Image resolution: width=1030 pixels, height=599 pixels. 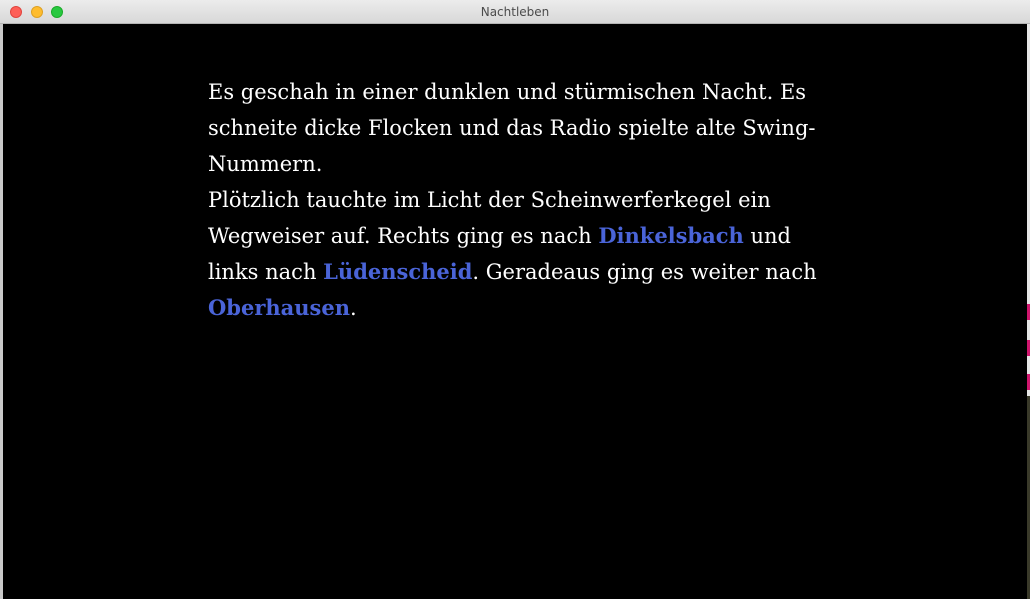 I want to click on title-bar: Nachtleben, so click(x=515, y=12).